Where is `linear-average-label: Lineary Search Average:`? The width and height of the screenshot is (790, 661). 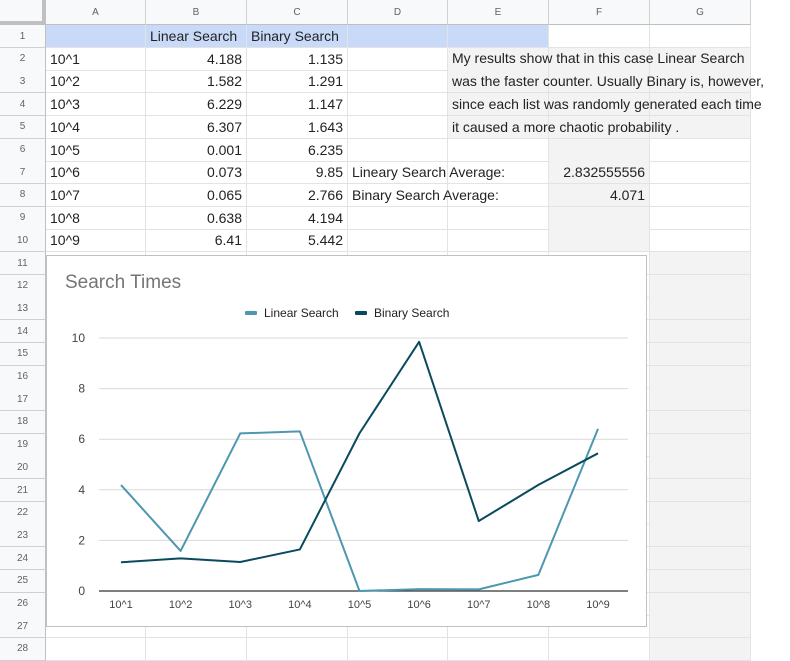 linear-average-label: Lineary Search Average: is located at coordinates (426, 173).